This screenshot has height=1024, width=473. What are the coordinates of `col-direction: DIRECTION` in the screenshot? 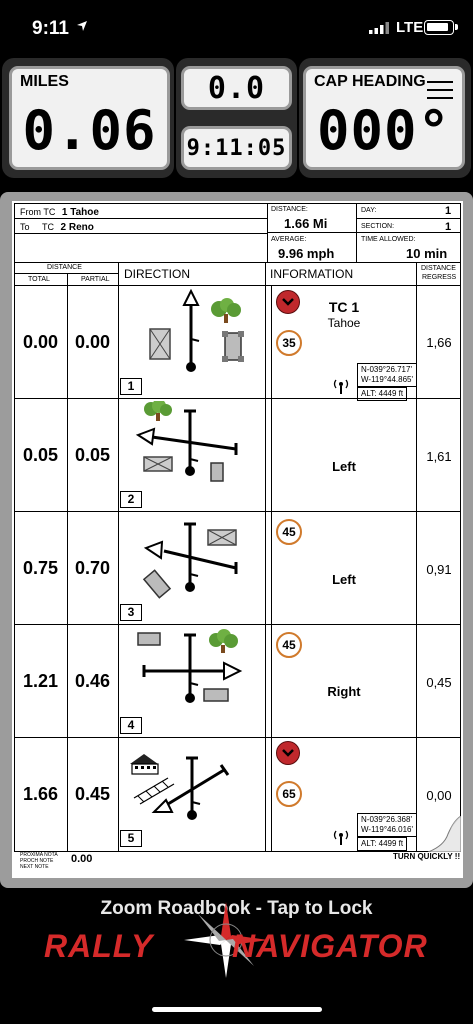 It's located at (157, 274).